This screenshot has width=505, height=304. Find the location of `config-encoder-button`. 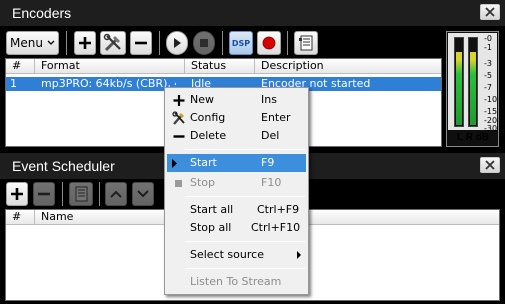

config-encoder-button is located at coordinates (113, 43).